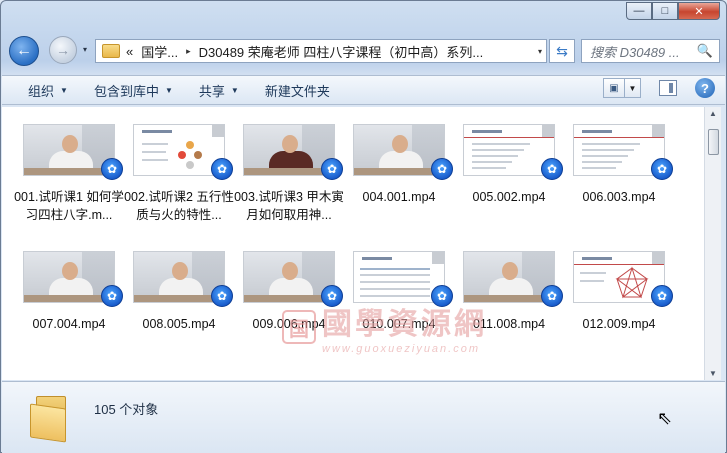 This screenshot has height=453, width=727. I want to click on preview-pane-icon, so click(668, 88).